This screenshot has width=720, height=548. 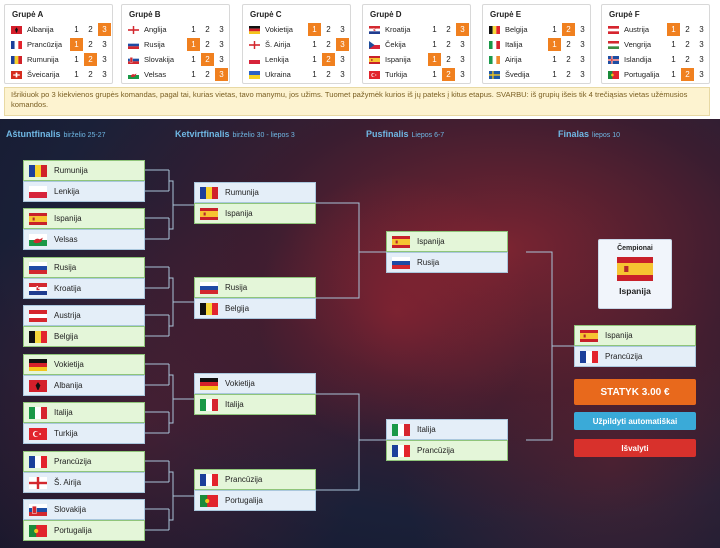 I want to click on r16-team-slot: Italija, so click(x=84, y=412).